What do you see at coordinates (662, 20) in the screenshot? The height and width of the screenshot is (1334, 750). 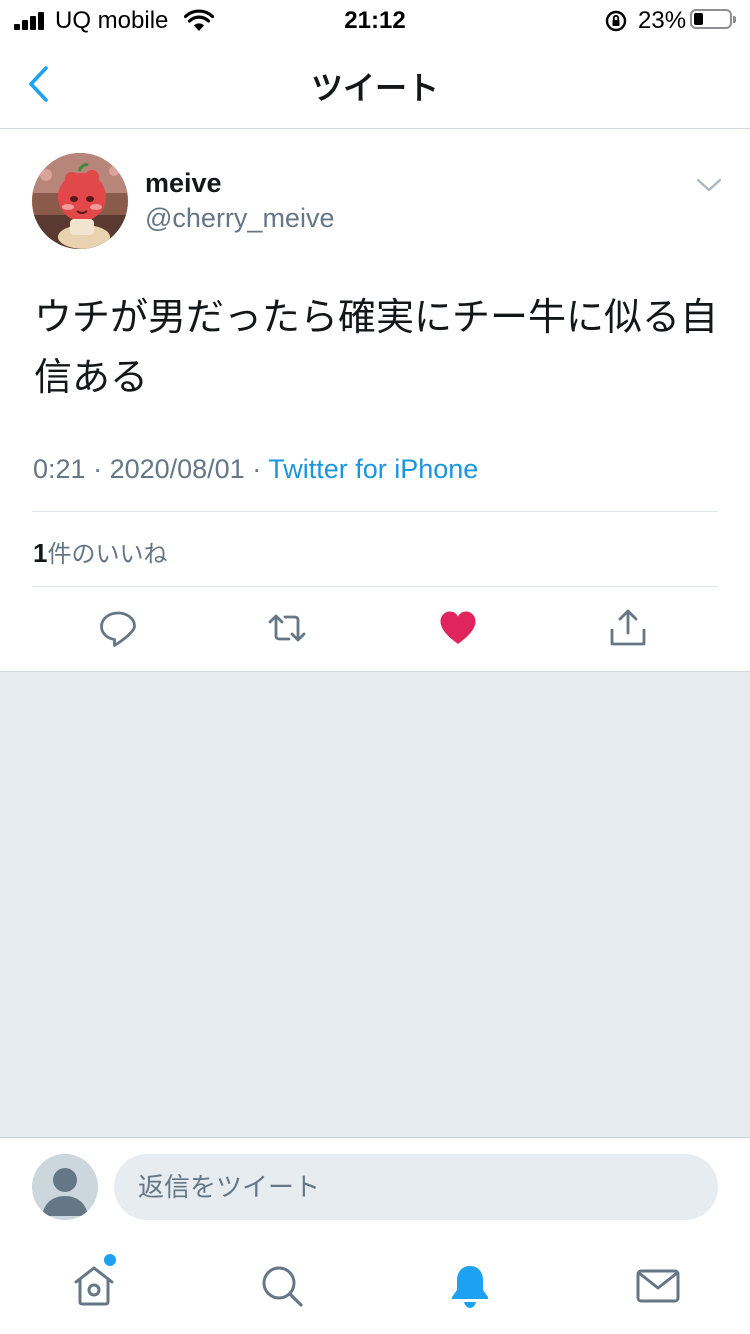 I see `battery-percent: 23%` at bounding box center [662, 20].